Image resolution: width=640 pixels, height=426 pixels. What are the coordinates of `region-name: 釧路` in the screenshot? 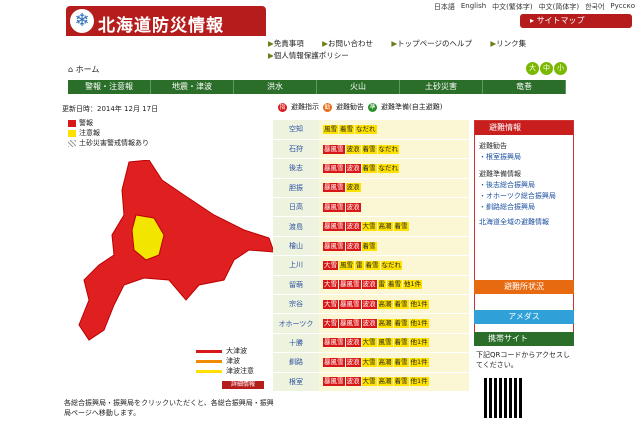 It's located at (296, 362).